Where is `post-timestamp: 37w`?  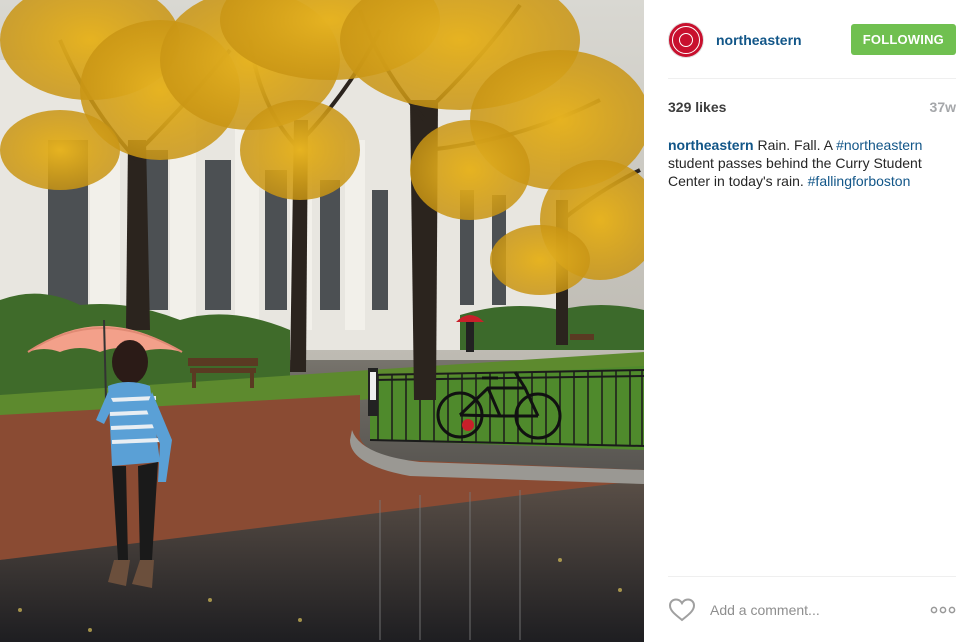 post-timestamp: 37w is located at coordinates (943, 107).